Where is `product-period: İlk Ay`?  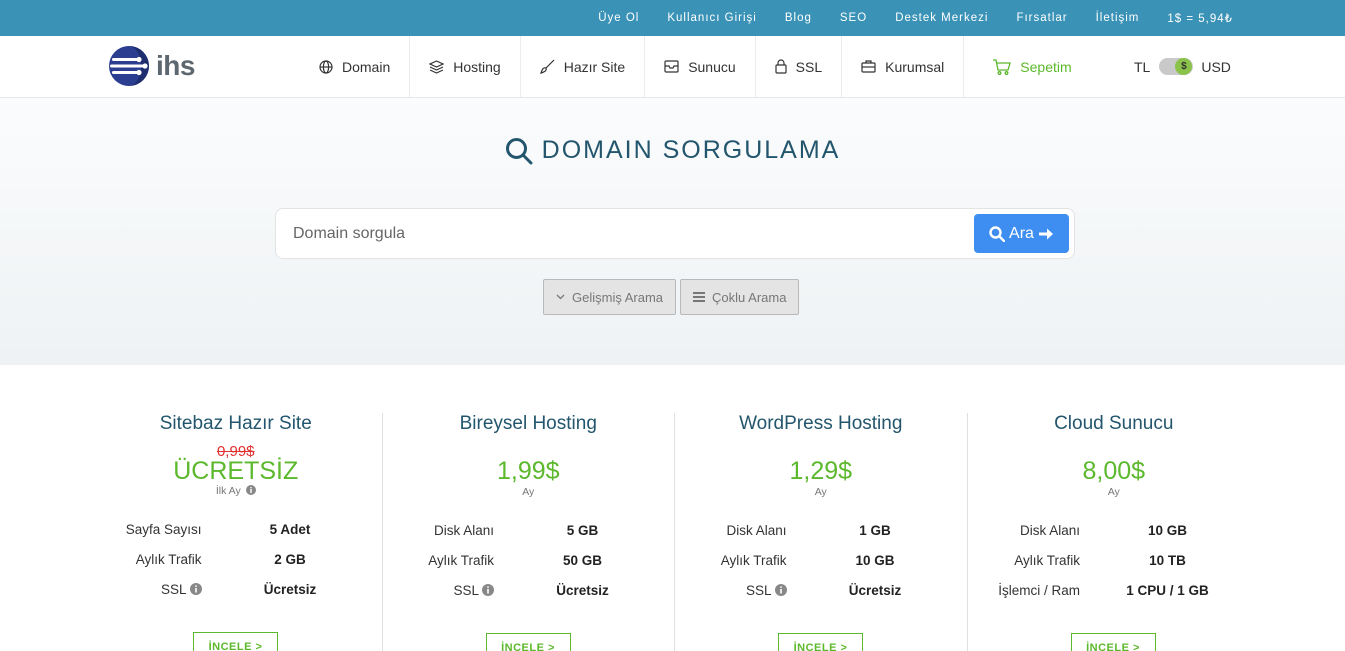
product-period: İlk Ay is located at coordinates (236, 491).